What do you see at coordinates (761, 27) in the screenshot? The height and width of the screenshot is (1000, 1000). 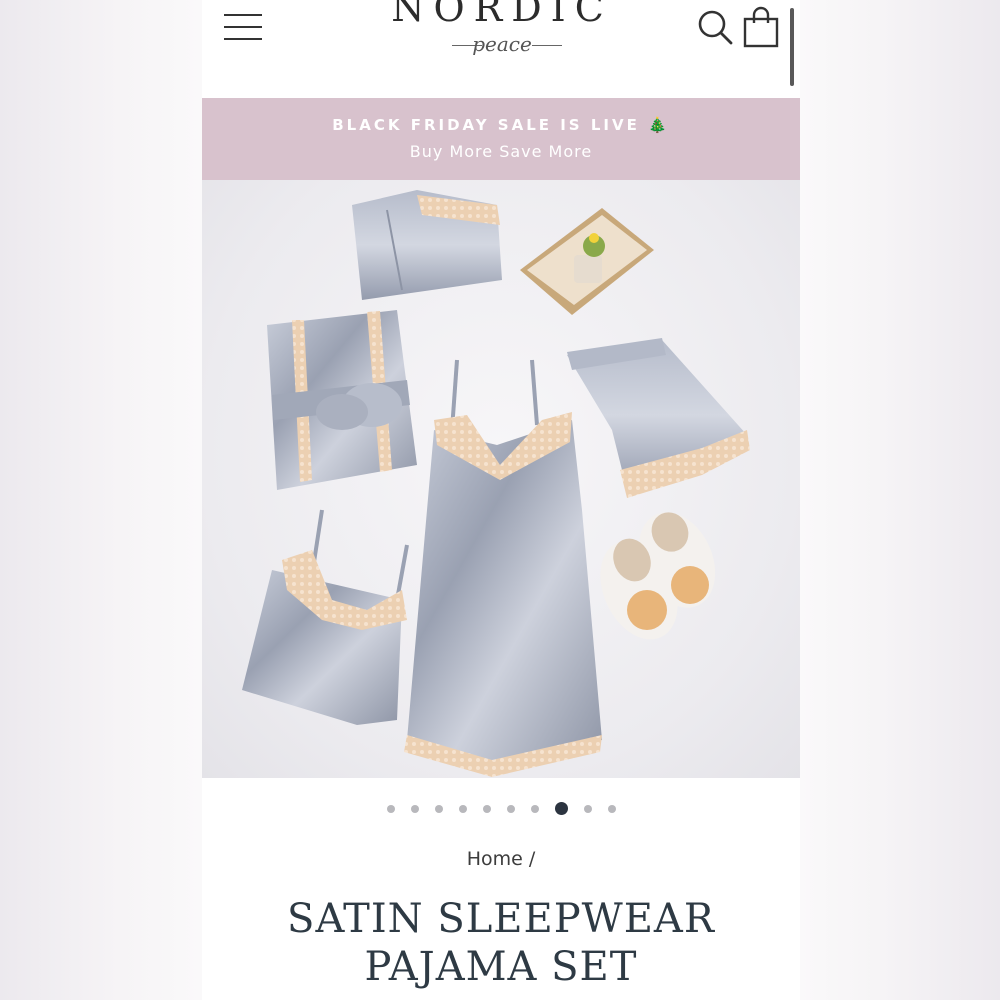 I see `shopping-bag-icon` at bounding box center [761, 27].